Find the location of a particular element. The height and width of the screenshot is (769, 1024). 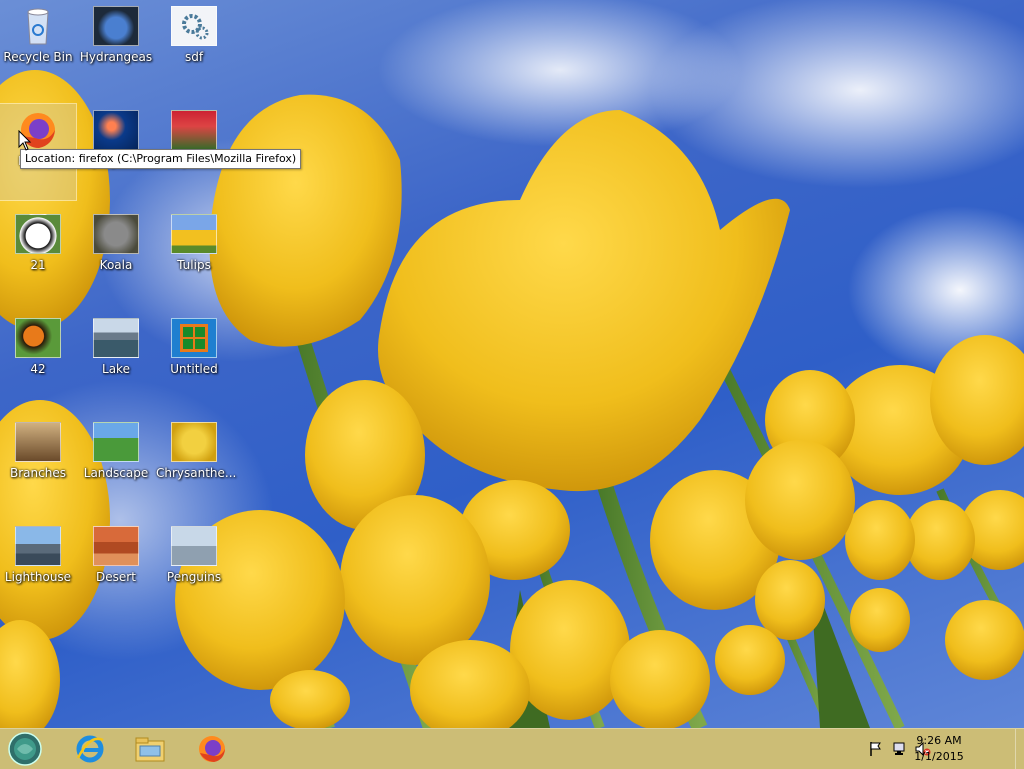

desktop-icon-lighthouse: Lighthouse is located at coordinates (38, 568).